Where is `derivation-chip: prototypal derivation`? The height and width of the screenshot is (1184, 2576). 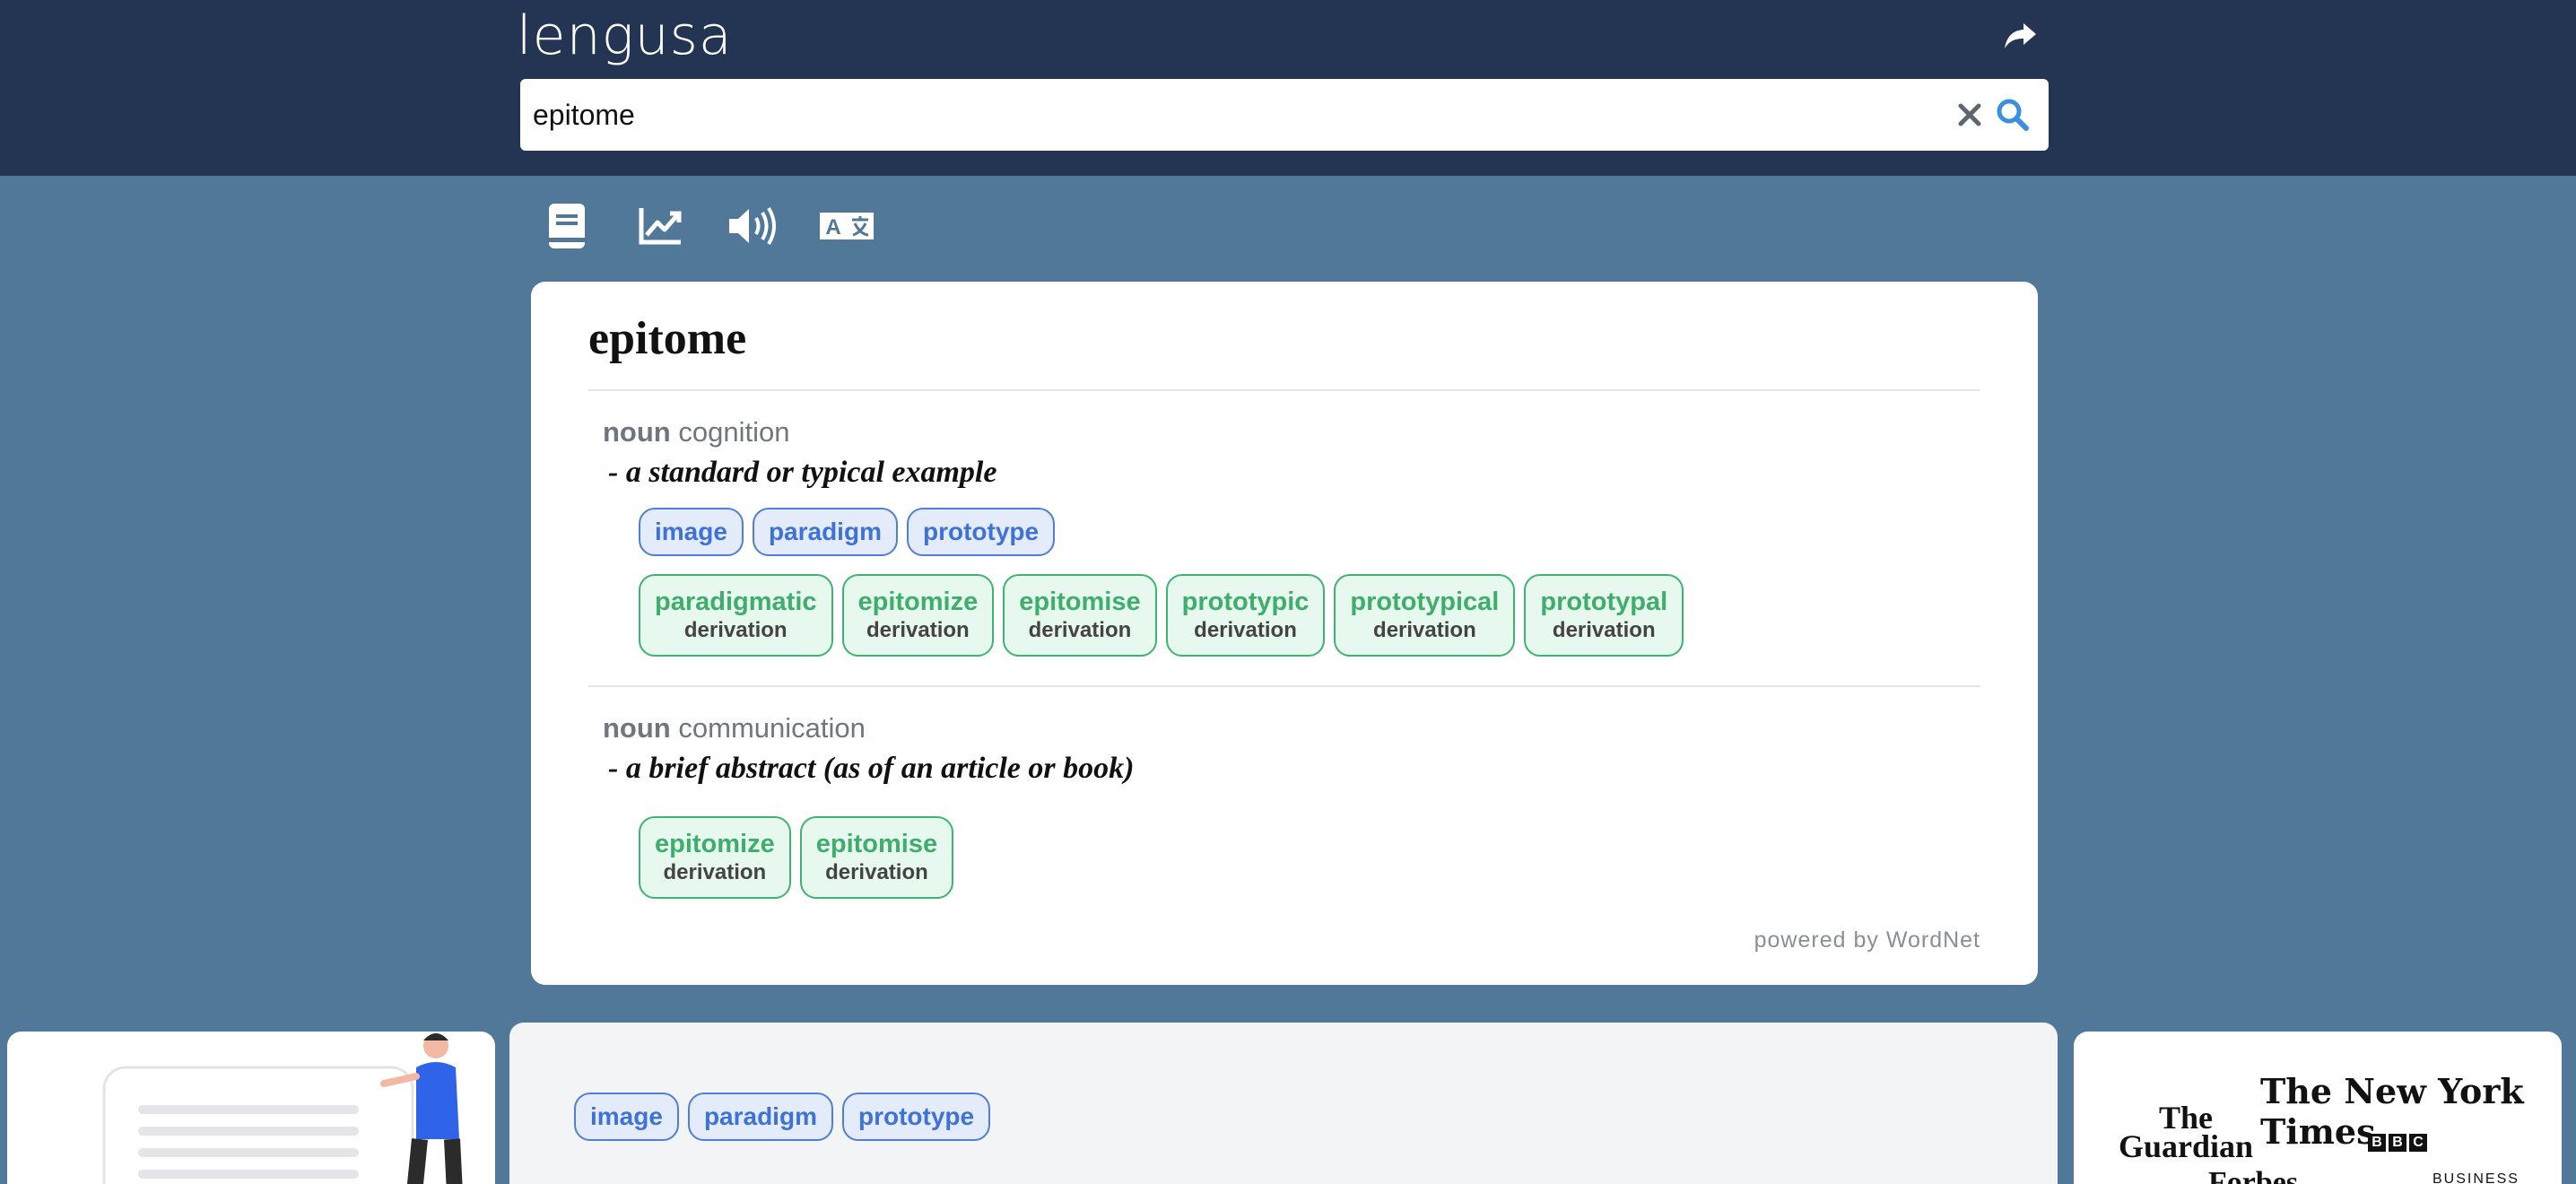 derivation-chip: prototypal derivation is located at coordinates (1604, 615).